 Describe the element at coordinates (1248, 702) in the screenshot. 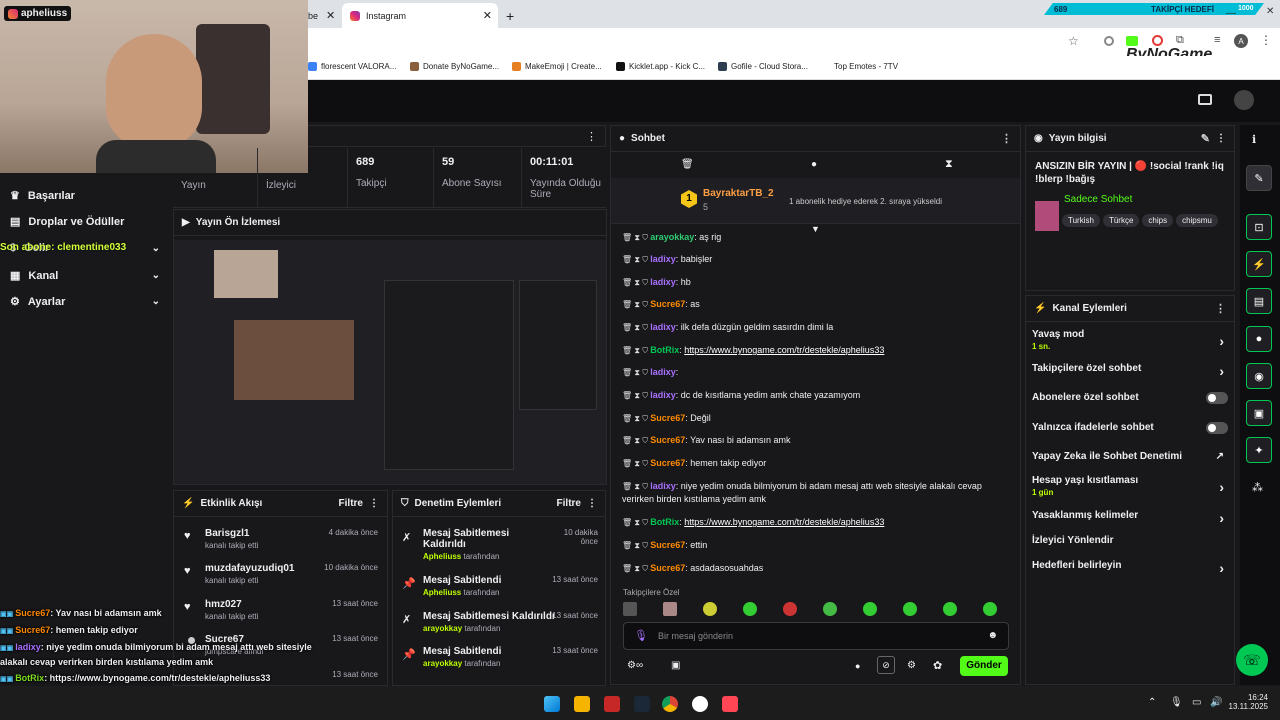

I see `clock: 16:24 13.11.2025` at that location.